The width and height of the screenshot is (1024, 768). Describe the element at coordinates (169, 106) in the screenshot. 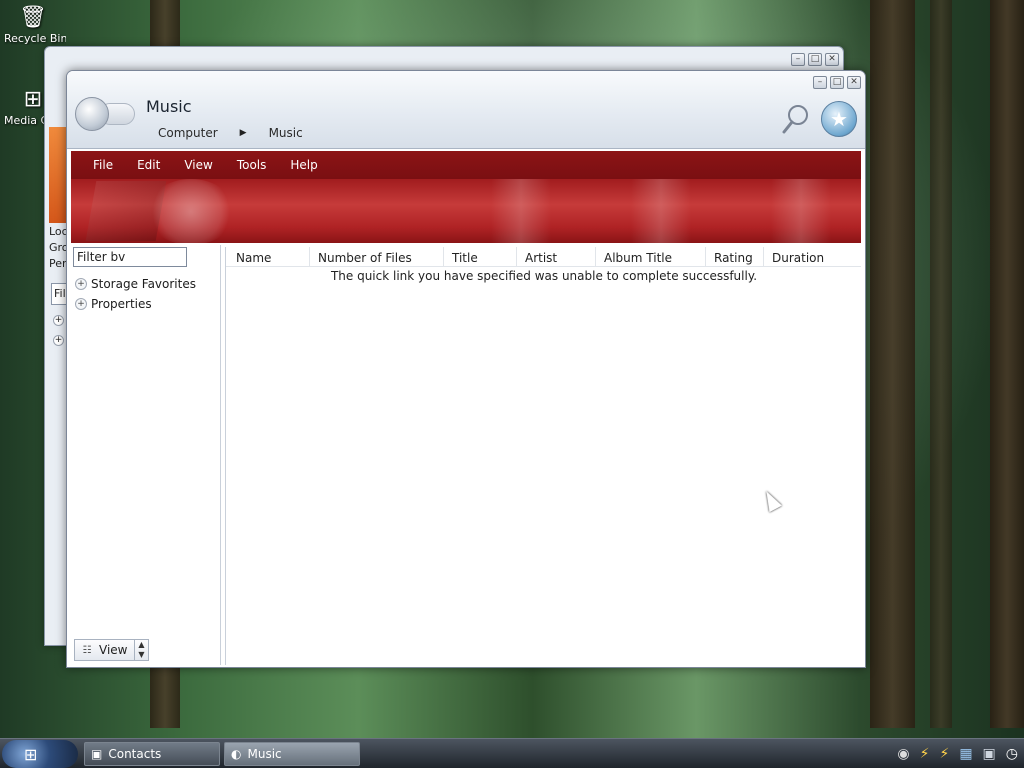

I see `window-title: Music` at that location.